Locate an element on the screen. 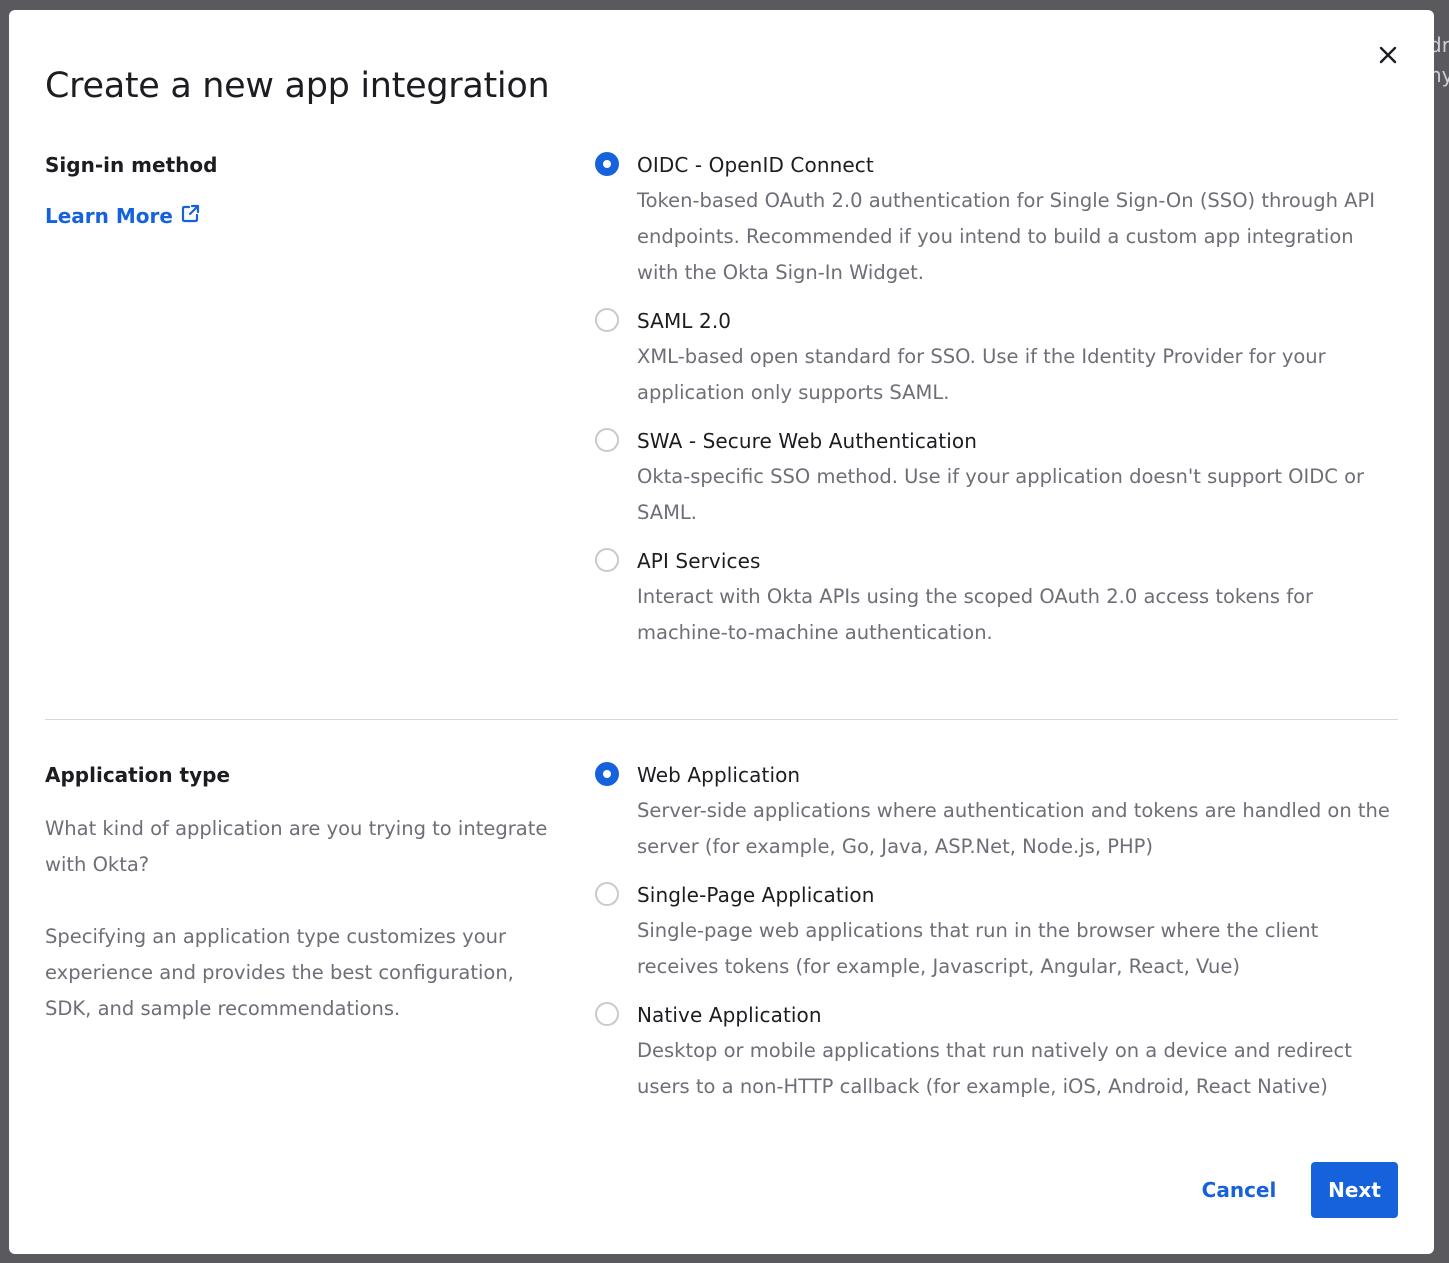  option-label: SAML 2.0 is located at coordinates (684, 321).